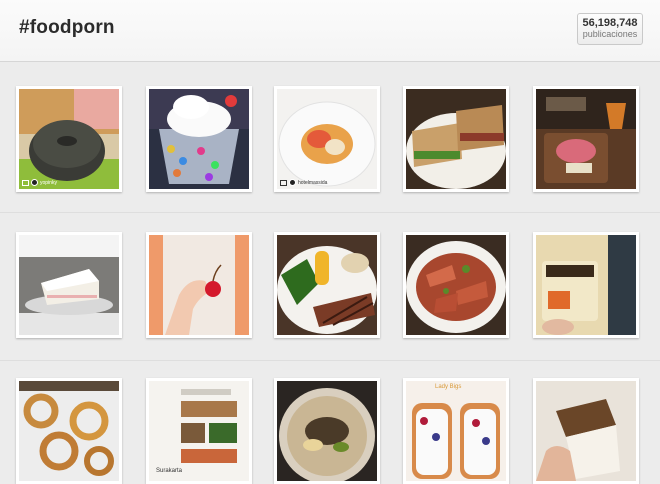  I want to click on user-badge: hotelmassida, so click(303, 182).